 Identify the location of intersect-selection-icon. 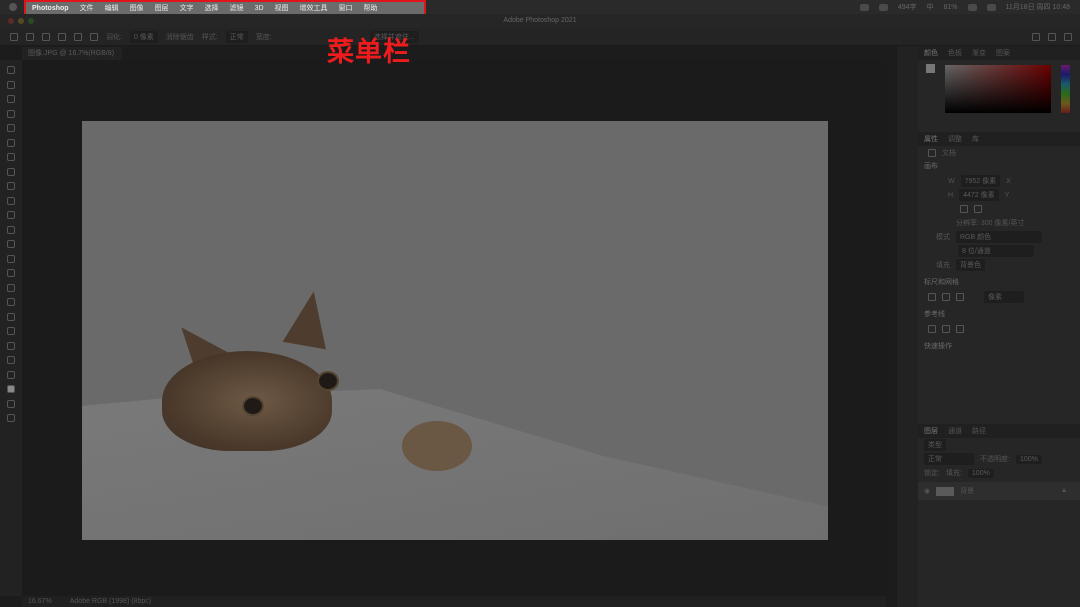
(94, 36).